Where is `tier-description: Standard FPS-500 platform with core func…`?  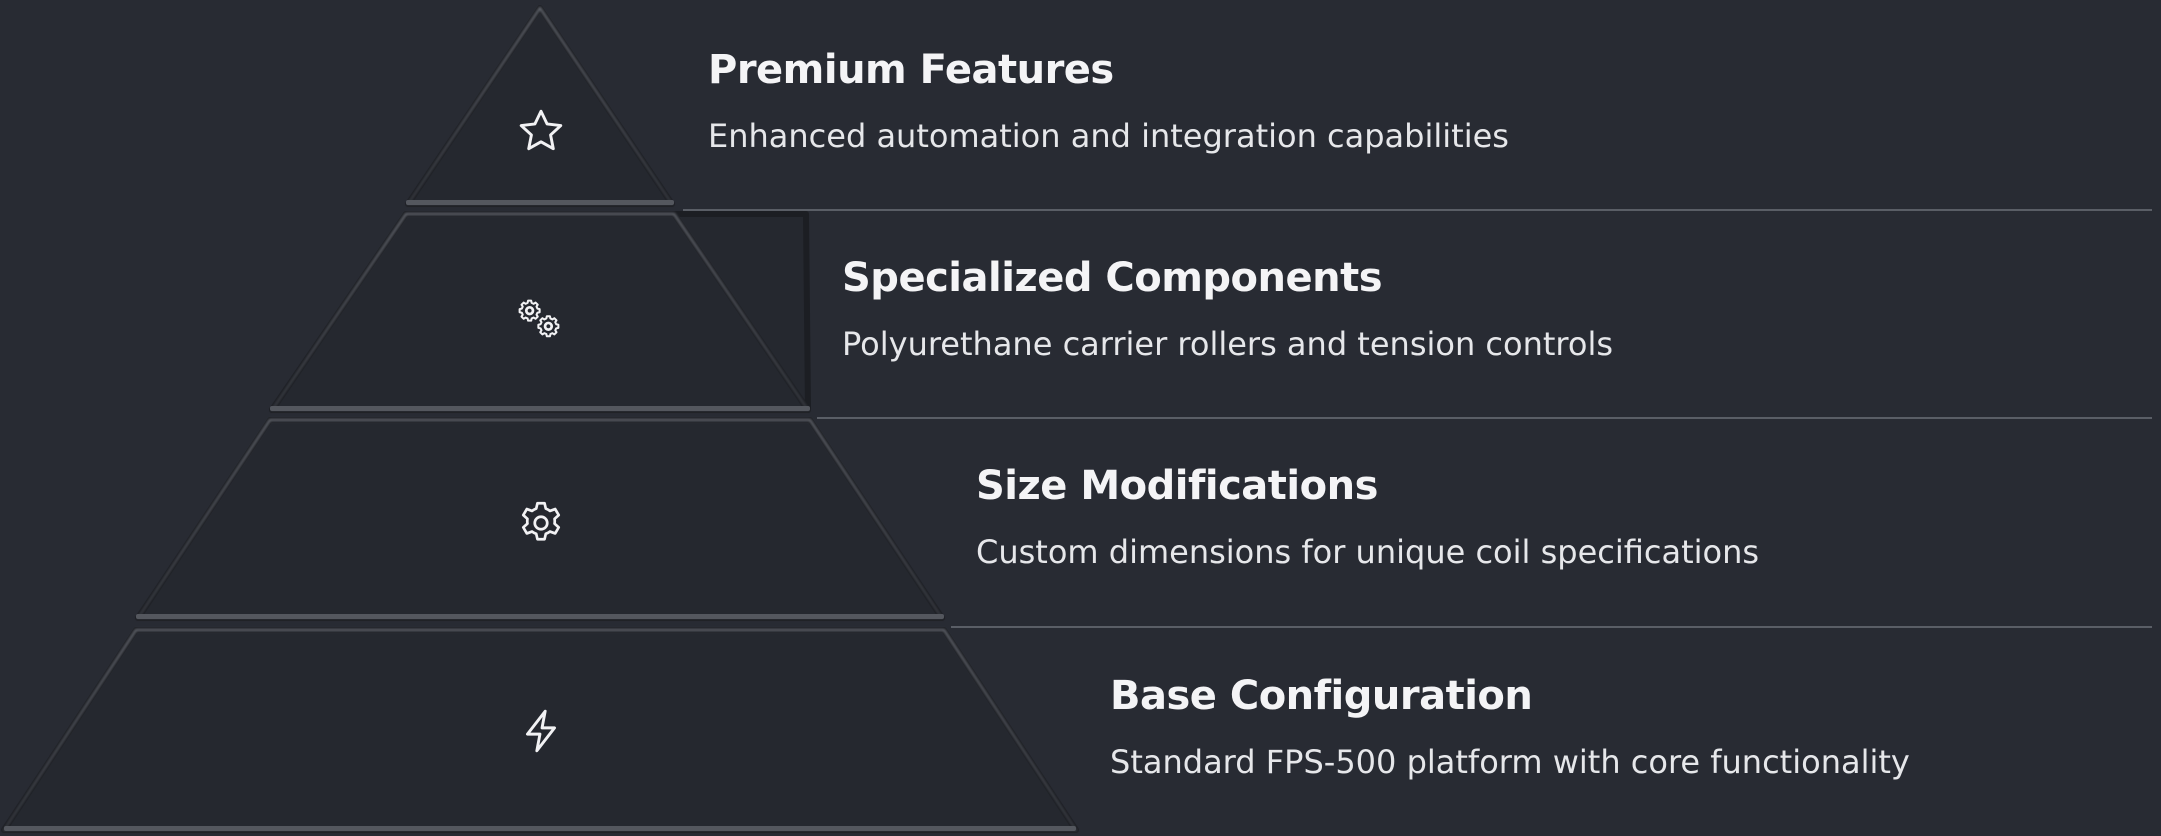
tier-description: Standard FPS-500 platform with core func… is located at coordinates (1510, 762).